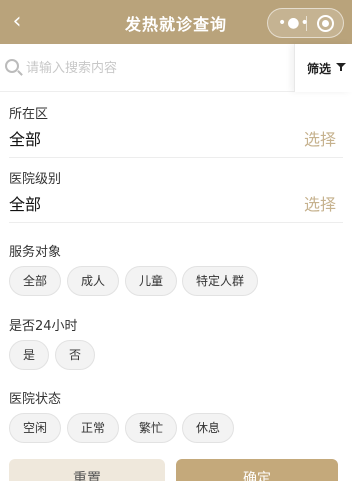 The width and height of the screenshot is (352, 481). What do you see at coordinates (325, 23) in the screenshot?
I see `target-icon` at bounding box center [325, 23].